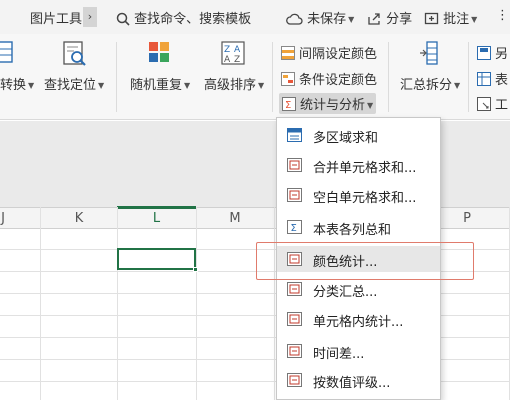 This screenshot has width=510, height=400. Describe the element at coordinates (492, 78) in the screenshot. I see `right-tool-2: 表` at that location.